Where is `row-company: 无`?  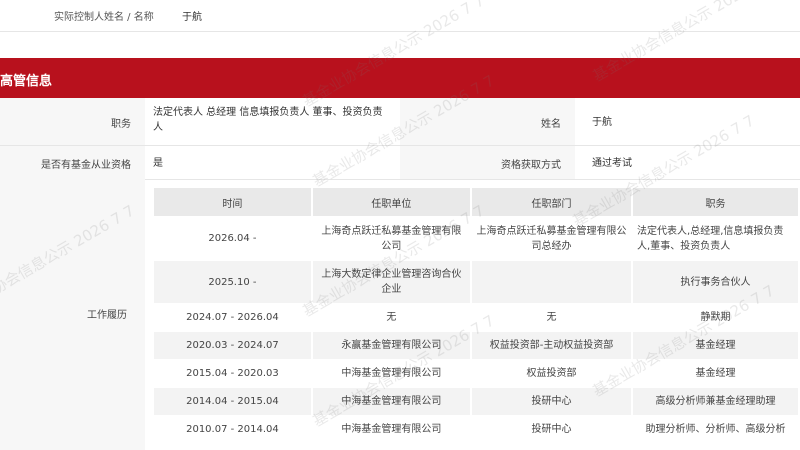 row-company: 无 is located at coordinates (391, 317).